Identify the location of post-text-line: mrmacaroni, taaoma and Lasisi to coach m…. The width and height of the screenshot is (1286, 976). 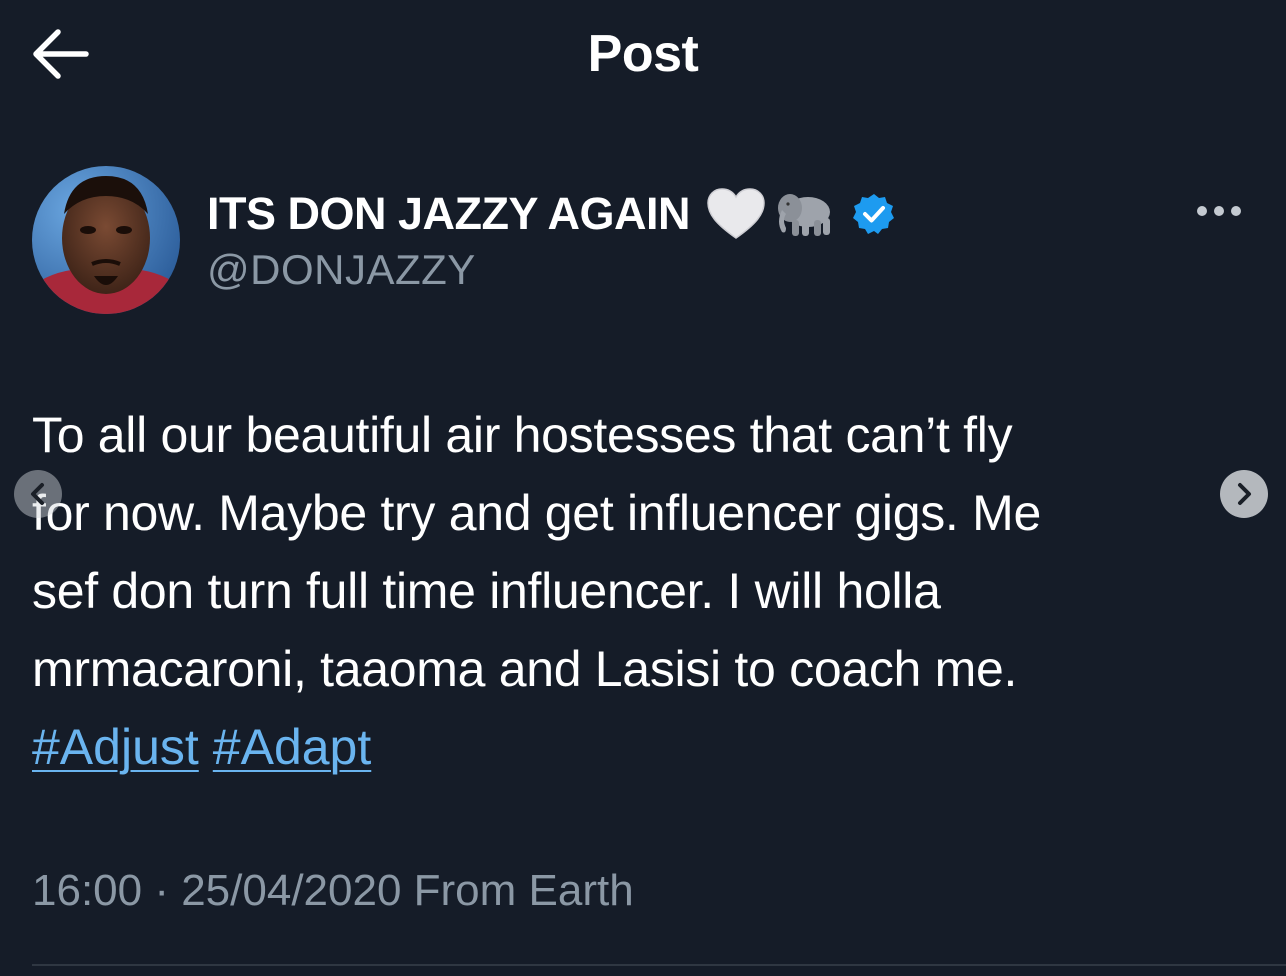
(525, 669).